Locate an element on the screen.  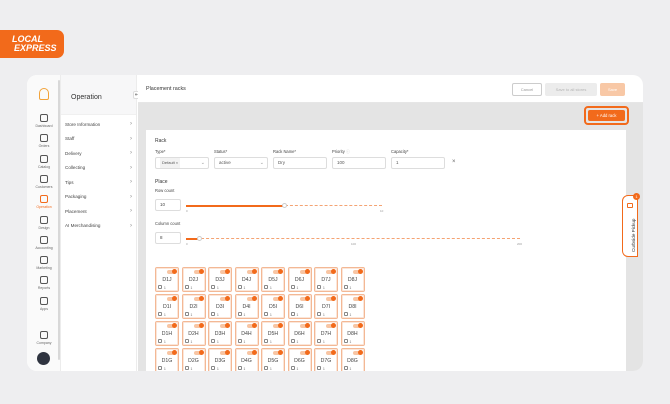
slot-d8j: D8J 1 is located at coordinates (352, 279).